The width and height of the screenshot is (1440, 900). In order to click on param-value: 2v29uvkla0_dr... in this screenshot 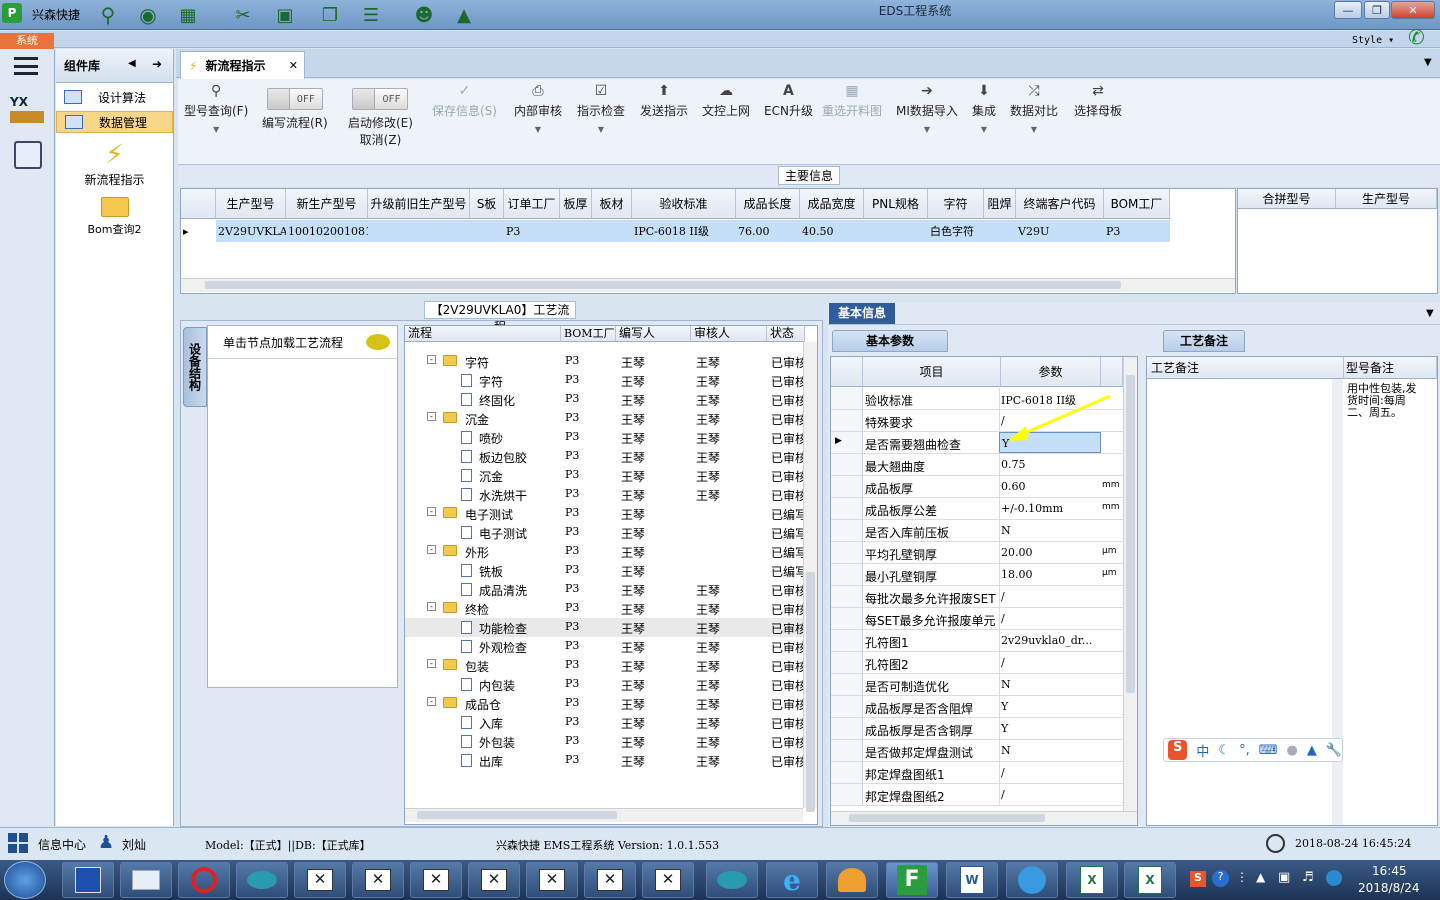, I will do `click(1046, 640)`.